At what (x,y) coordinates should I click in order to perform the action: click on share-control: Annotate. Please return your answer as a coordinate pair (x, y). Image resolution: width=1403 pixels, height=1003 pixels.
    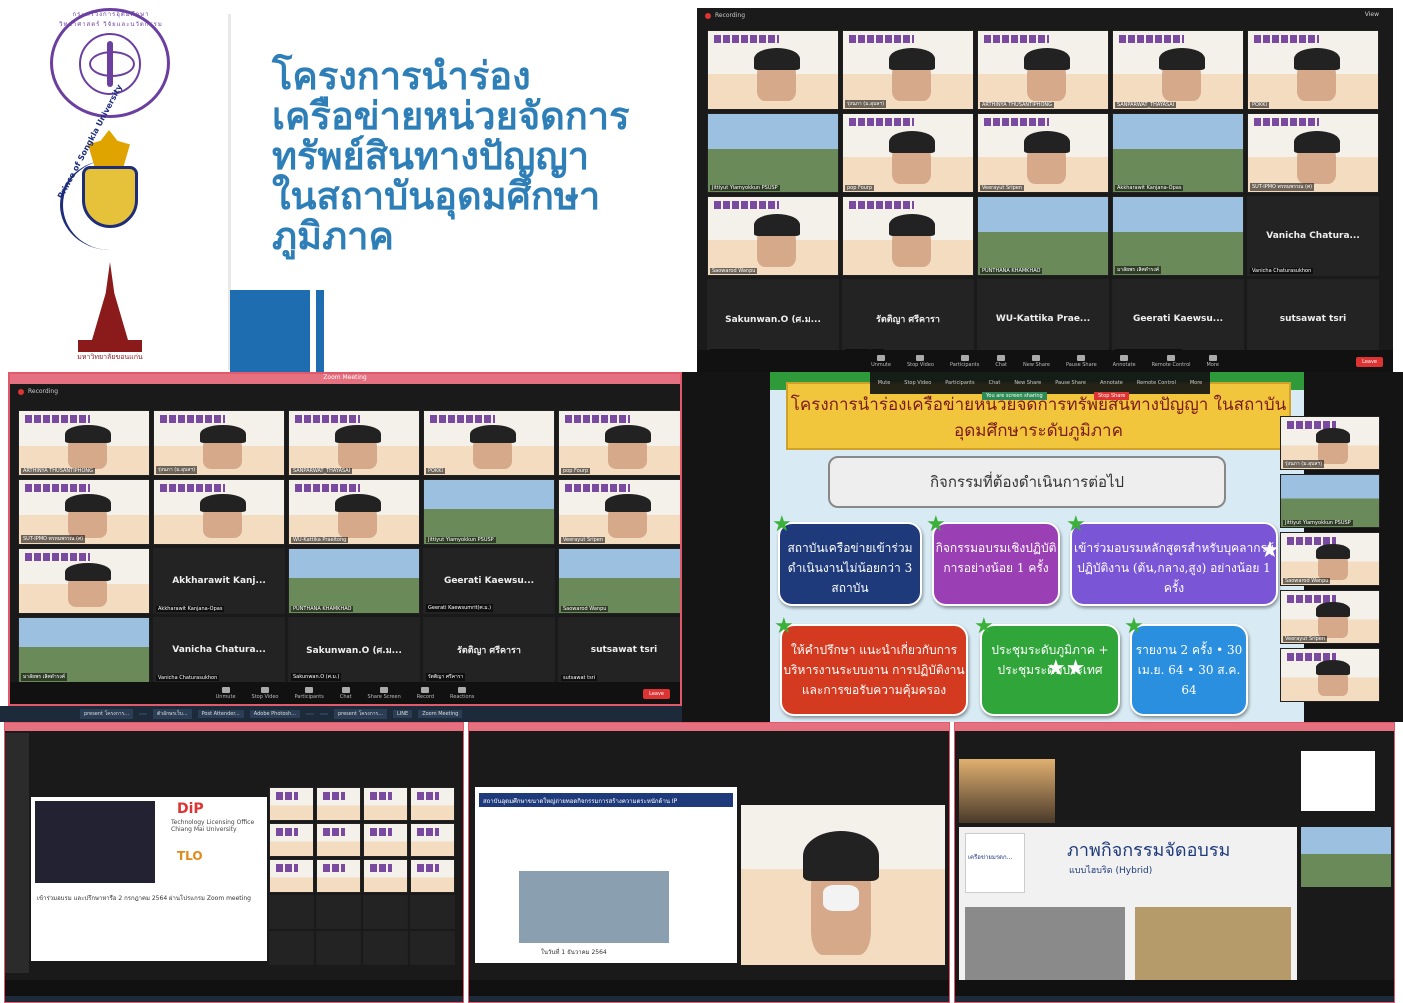
    Looking at the image, I should click on (1111, 383).